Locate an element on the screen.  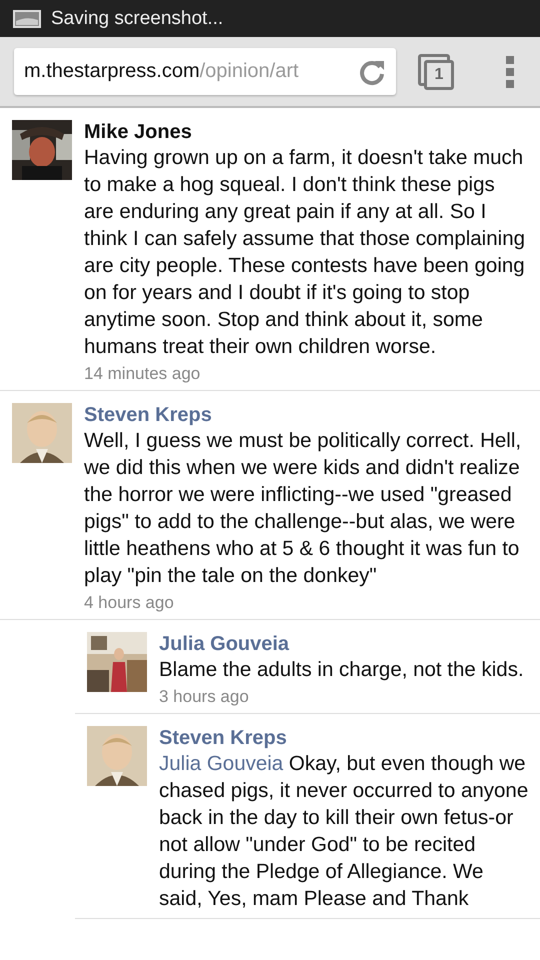
author-name: Mike Jones is located at coordinates (138, 132).